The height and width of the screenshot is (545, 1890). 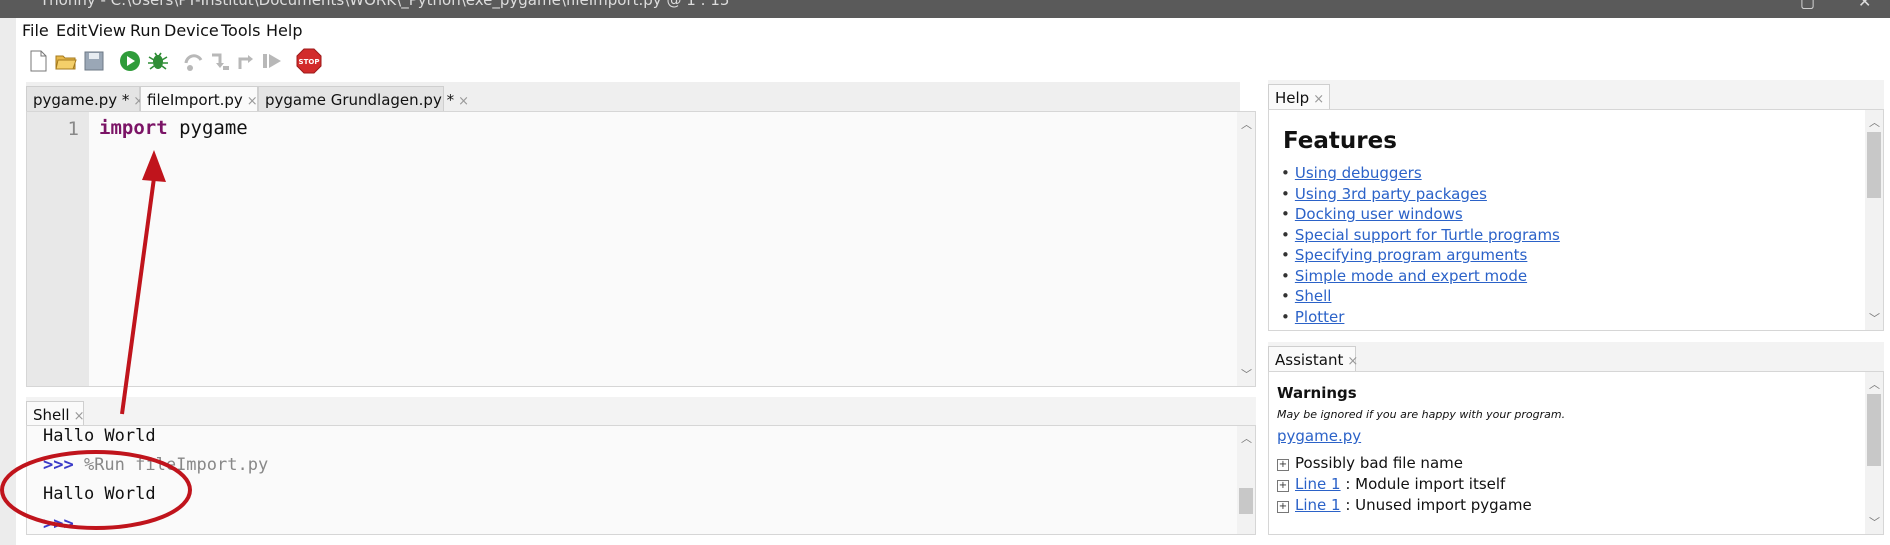 I want to click on tab-assistant: Assistant ×, so click(x=1313, y=359).